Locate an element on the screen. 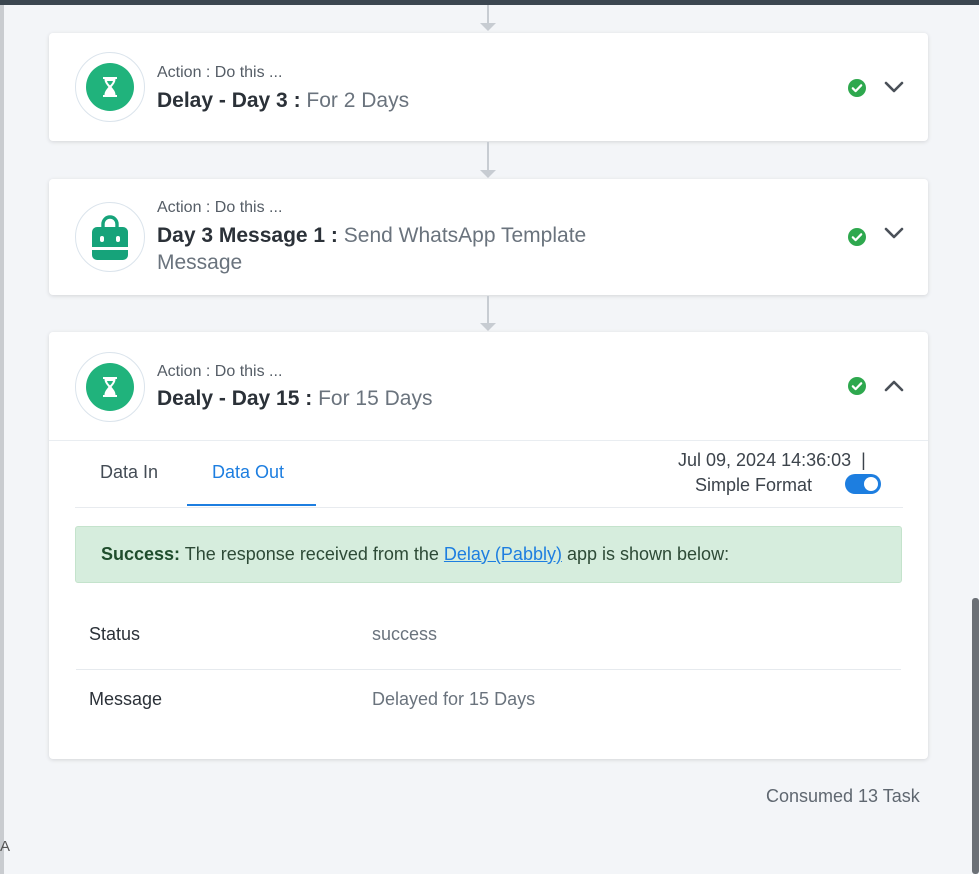  response-row-label: Status is located at coordinates (115, 634).